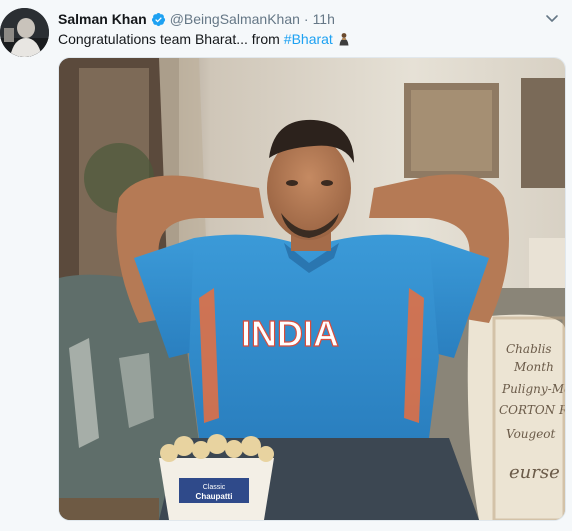  I want to click on svg-text: Month, so click(533, 367).